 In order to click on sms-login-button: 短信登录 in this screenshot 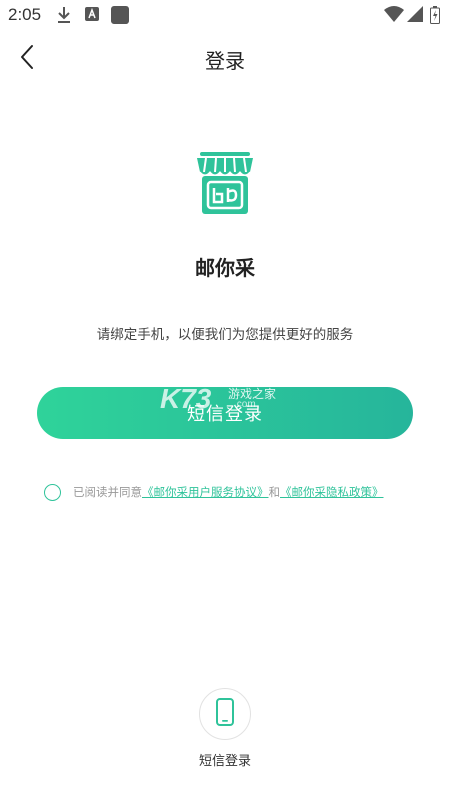, I will do `click(225, 413)`.